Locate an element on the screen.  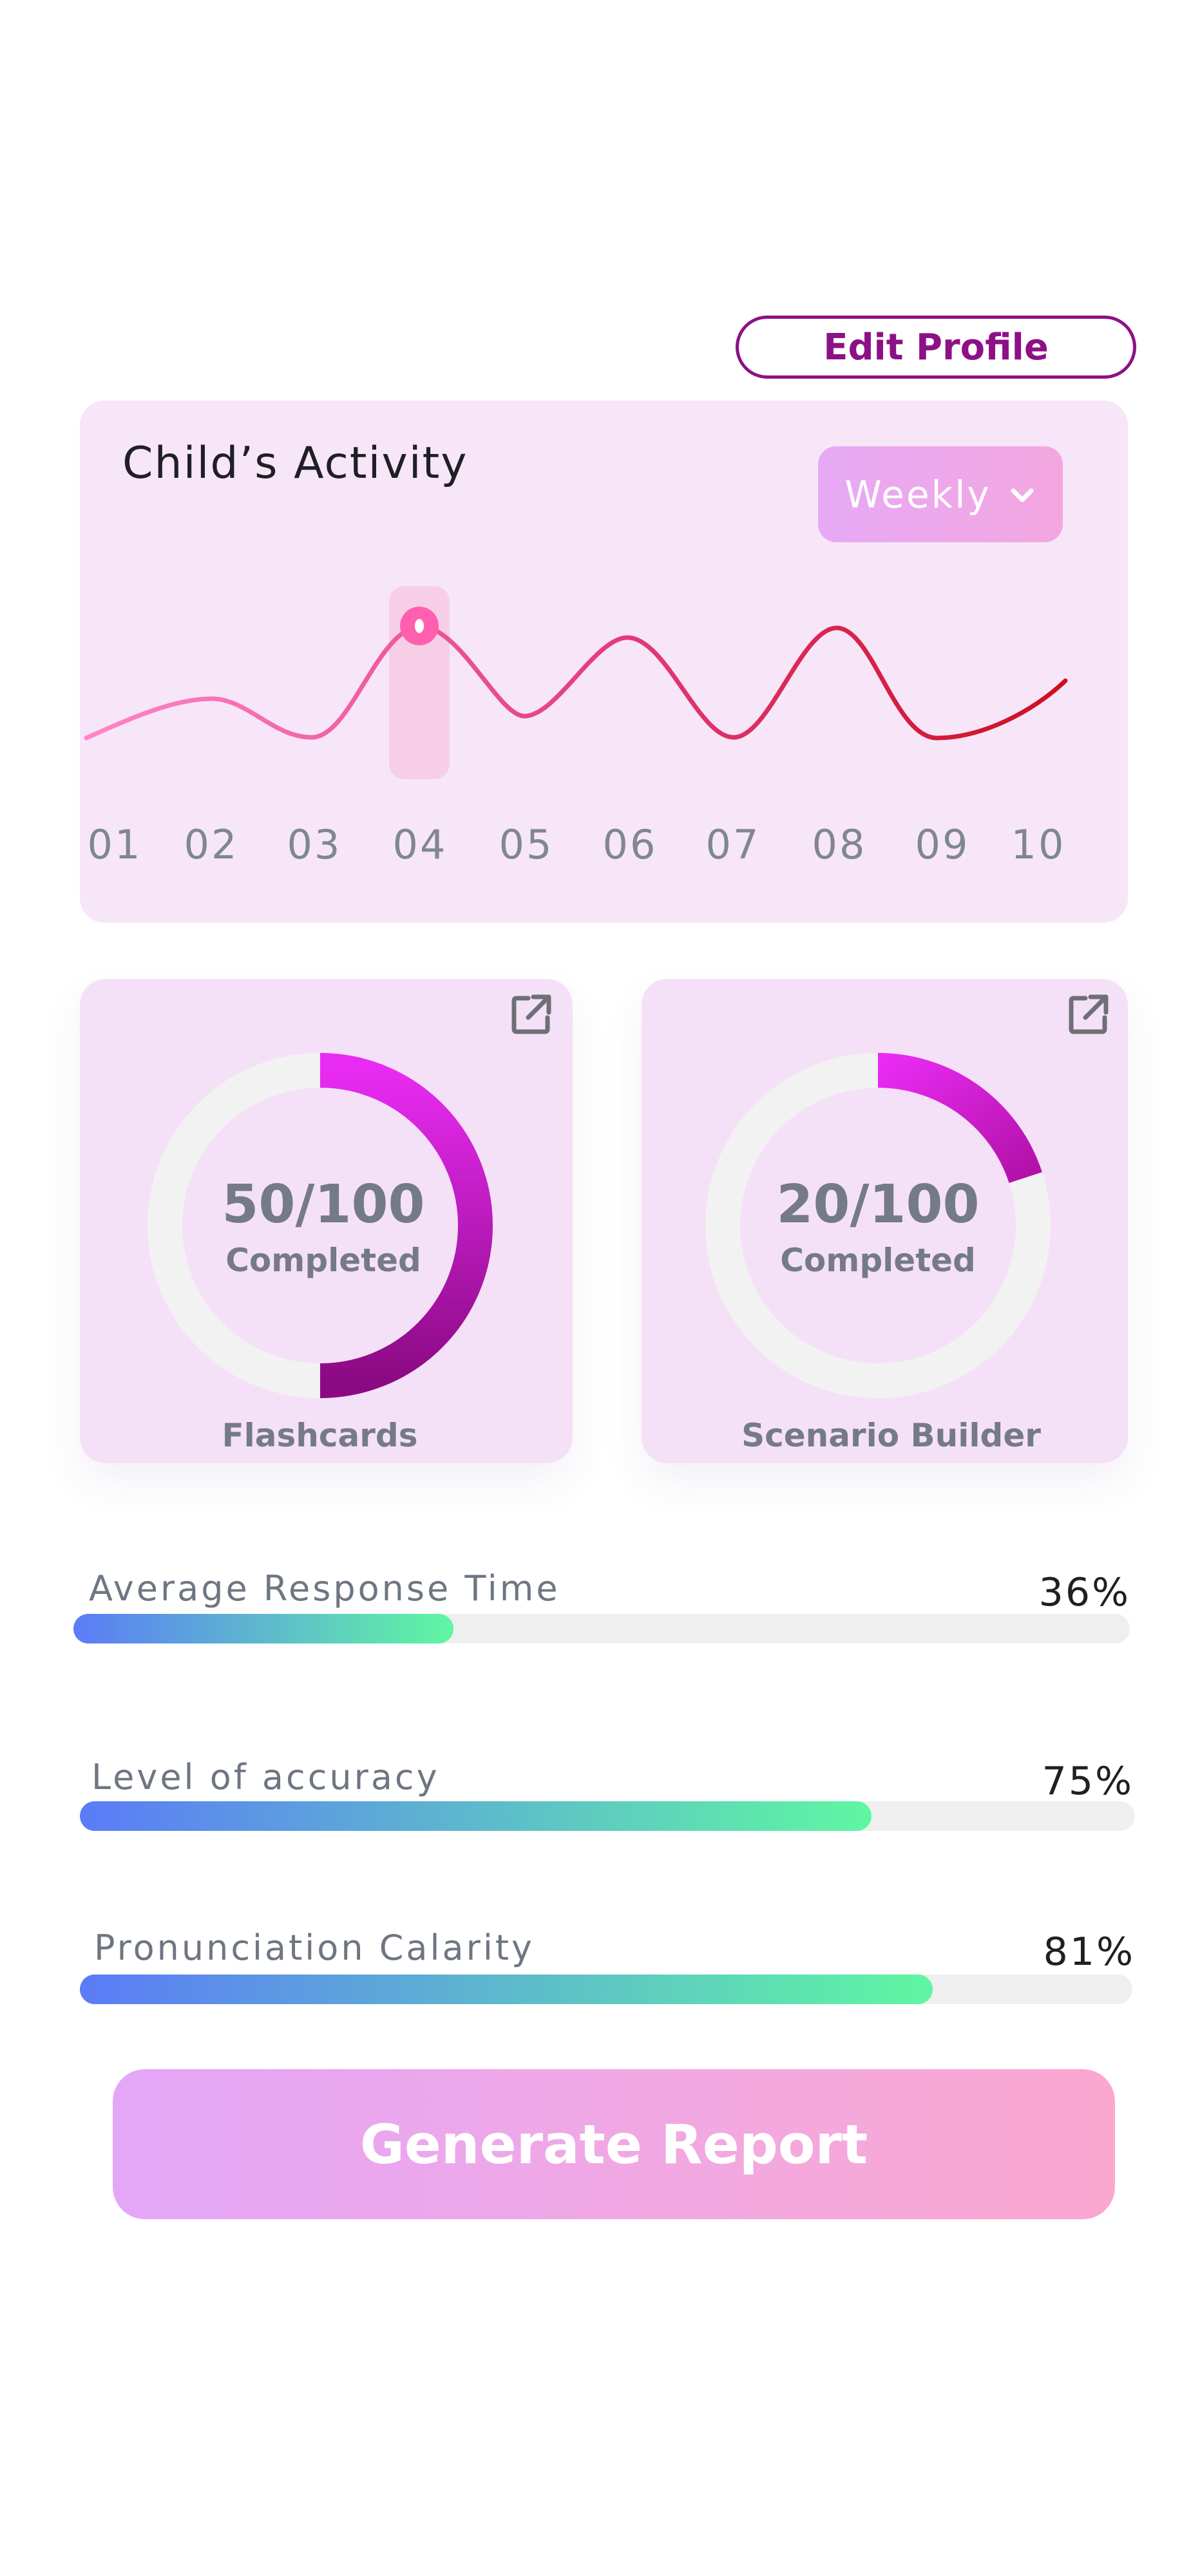
edit-profile-button: Edit Profile is located at coordinates (936, 348).